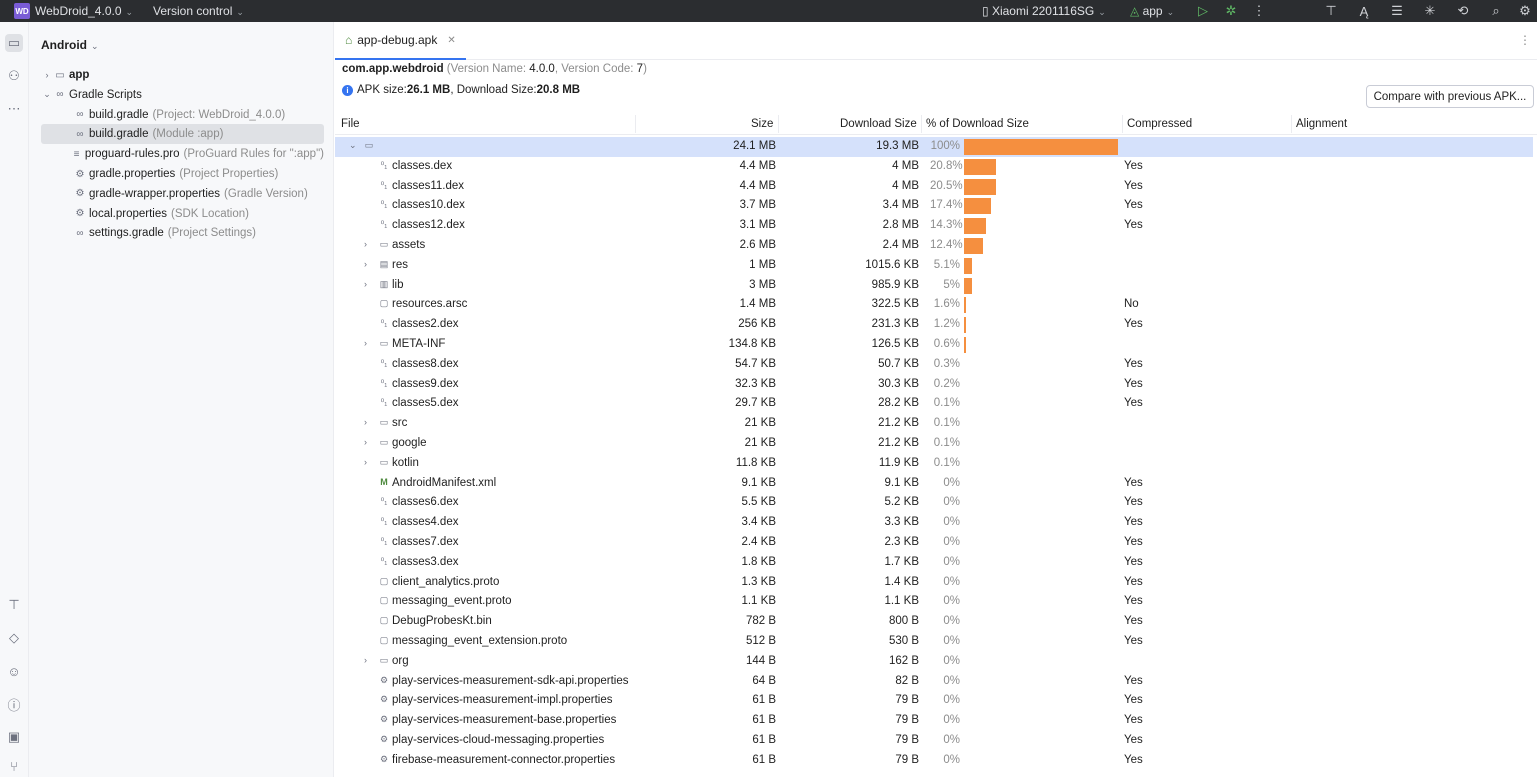  I want to click on search-icon: ⌕, so click(1496, 11).